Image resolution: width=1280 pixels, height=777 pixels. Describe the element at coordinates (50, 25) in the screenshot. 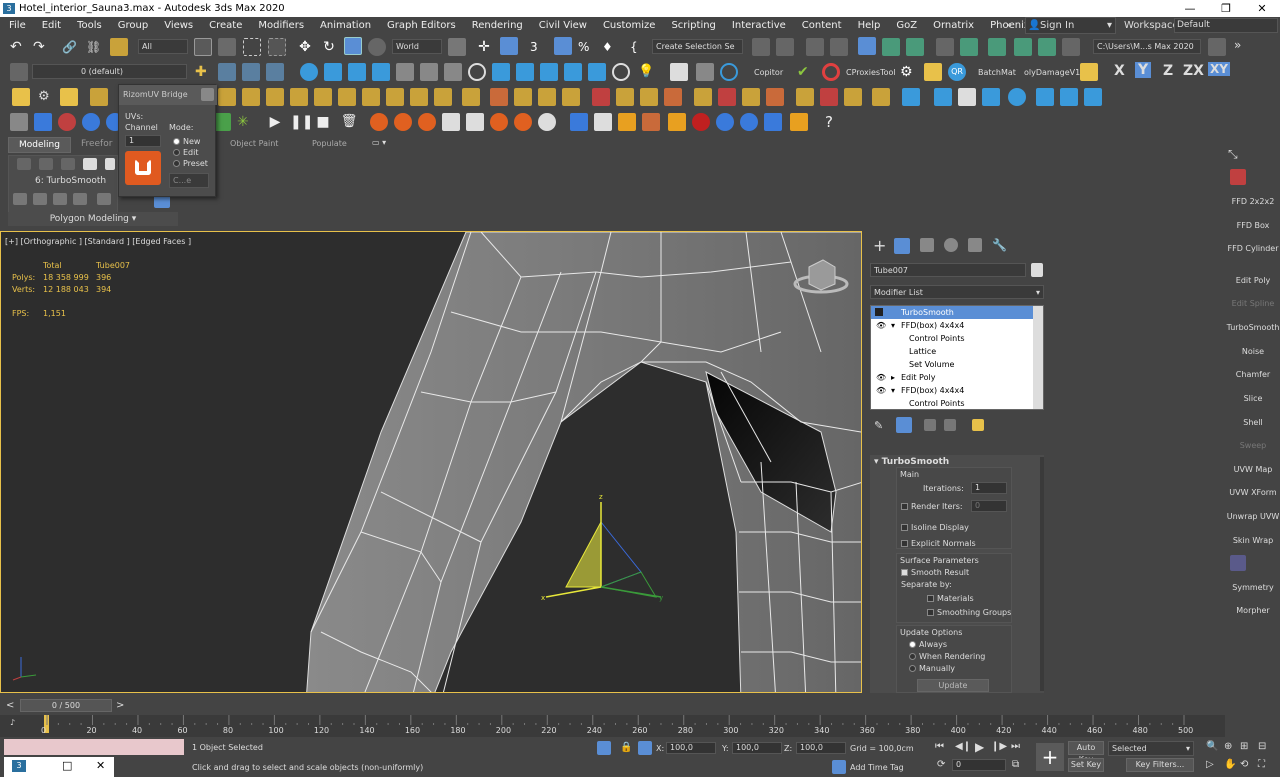

I see `menu-edit: Edit` at that location.